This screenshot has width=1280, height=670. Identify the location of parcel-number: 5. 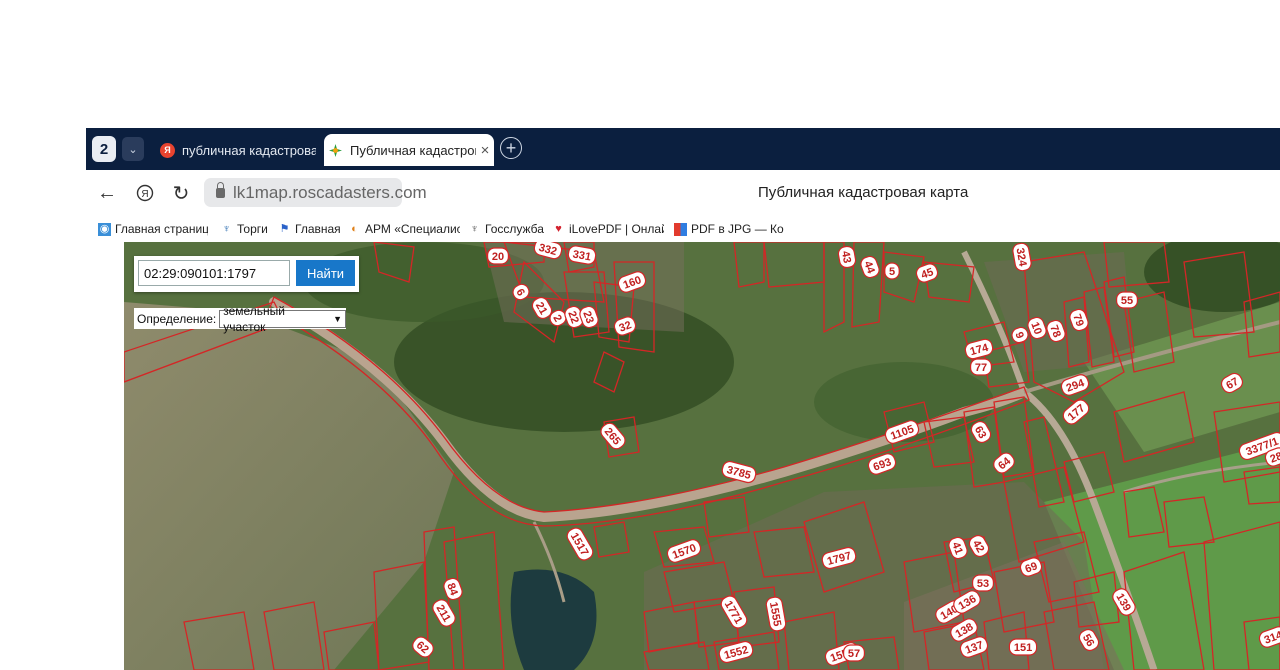
(892, 272).